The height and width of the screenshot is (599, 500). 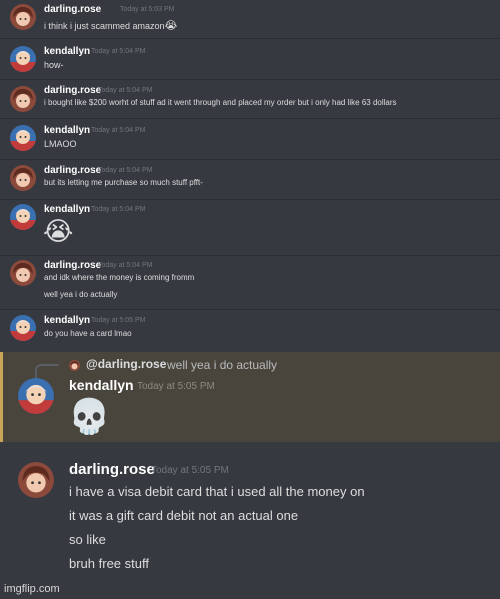 What do you see at coordinates (126, 364) in the screenshot?
I see `reply-mention: @darling.rose` at bounding box center [126, 364].